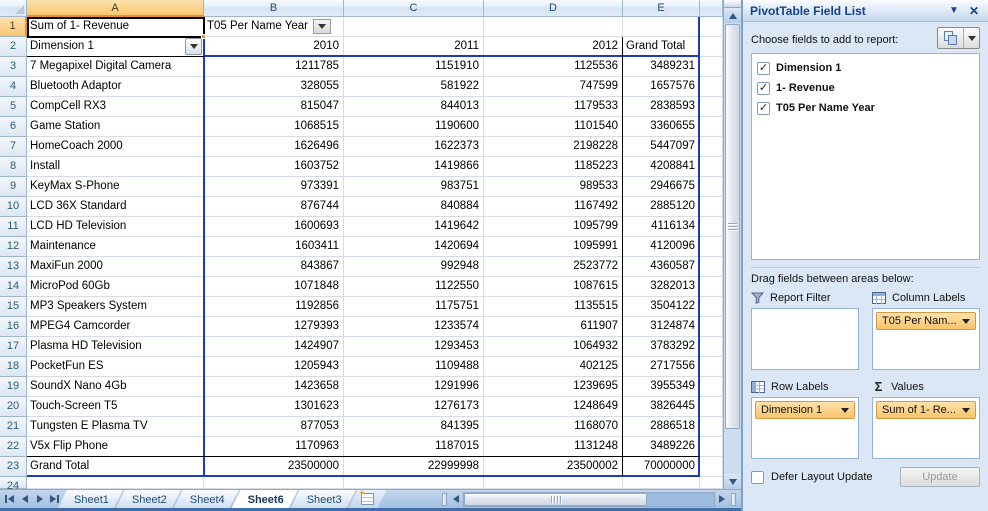 The width and height of the screenshot is (988, 511). What do you see at coordinates (274, 287) in the screenshot?
I see `cell-B14: 1071848` at bounding box center [274, 287].